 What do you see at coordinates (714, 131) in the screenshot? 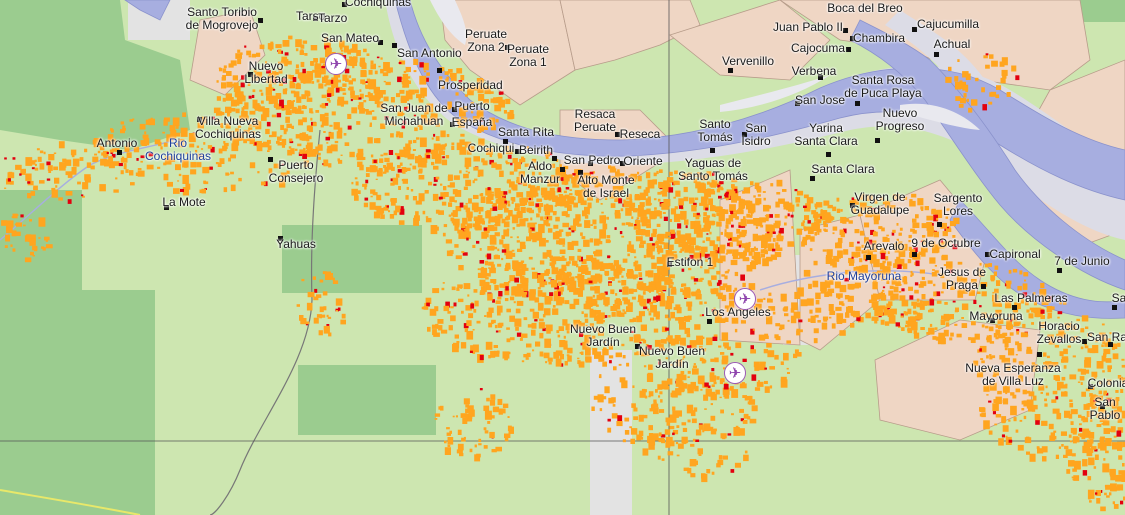
I see `place-label-santo-tomas: Santo Tomás` at bounding box center [714, 131].